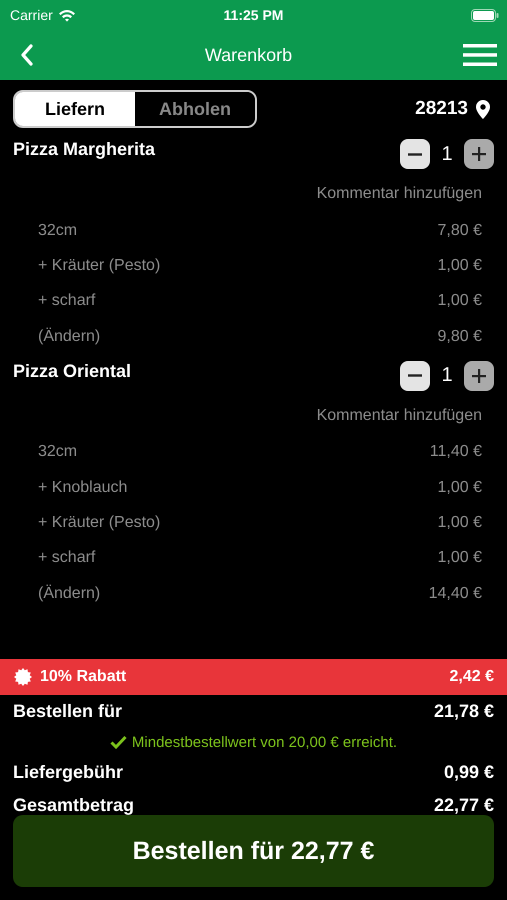 Image resolution: width=507 pixels, height=900 pixels. What do you see at coordinates (72, 371) in the screenshot?
I see `item-name: Pizza Oriental` at bounding box center [72, 371].